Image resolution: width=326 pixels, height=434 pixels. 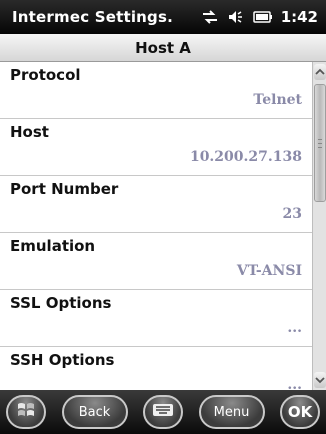 I want to click on connectivity-icon, so click(x=210, y=17).